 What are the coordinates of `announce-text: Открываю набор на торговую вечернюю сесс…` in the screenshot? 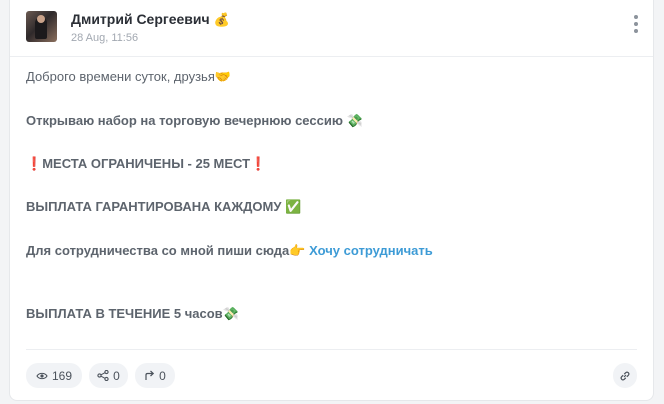 It's located at (184, 120).